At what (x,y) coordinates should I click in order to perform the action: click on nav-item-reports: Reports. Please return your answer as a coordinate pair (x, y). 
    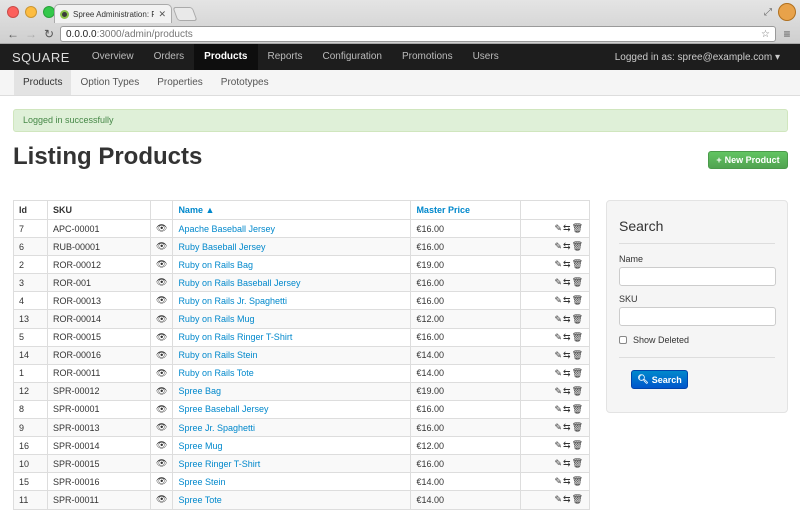
    Looking at the image, I should click on (285, 57).